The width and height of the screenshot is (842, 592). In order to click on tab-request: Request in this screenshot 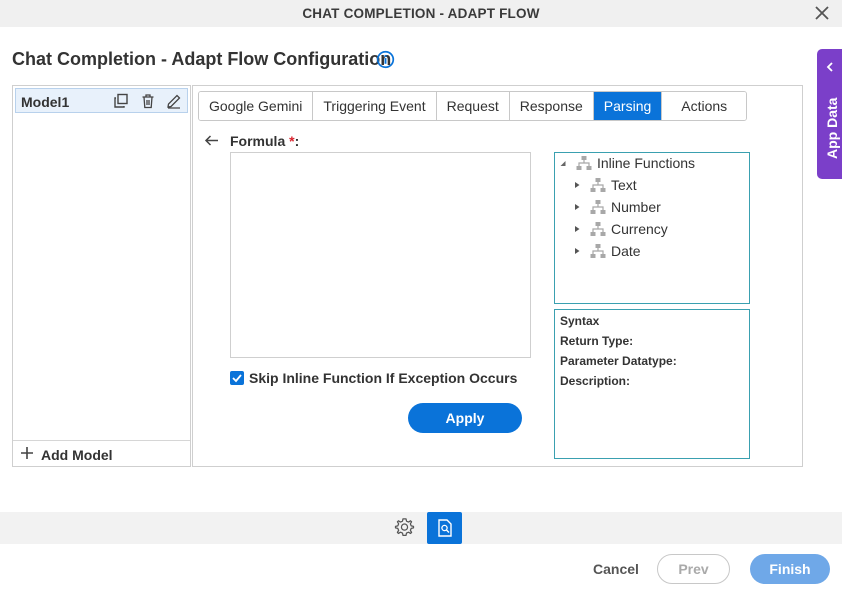, I will do `click(473, 106)`.